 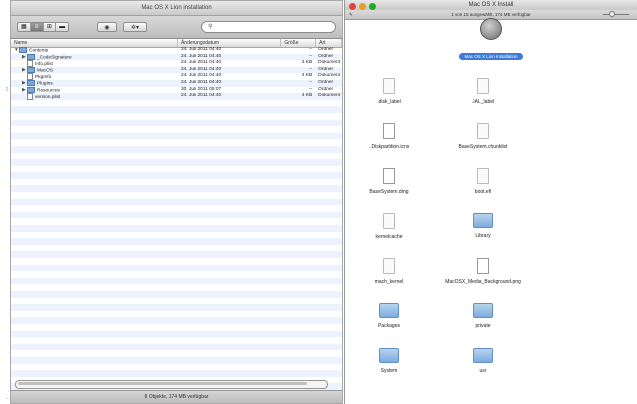 I want to click on icon-item: private, so click(x=483, y=316).